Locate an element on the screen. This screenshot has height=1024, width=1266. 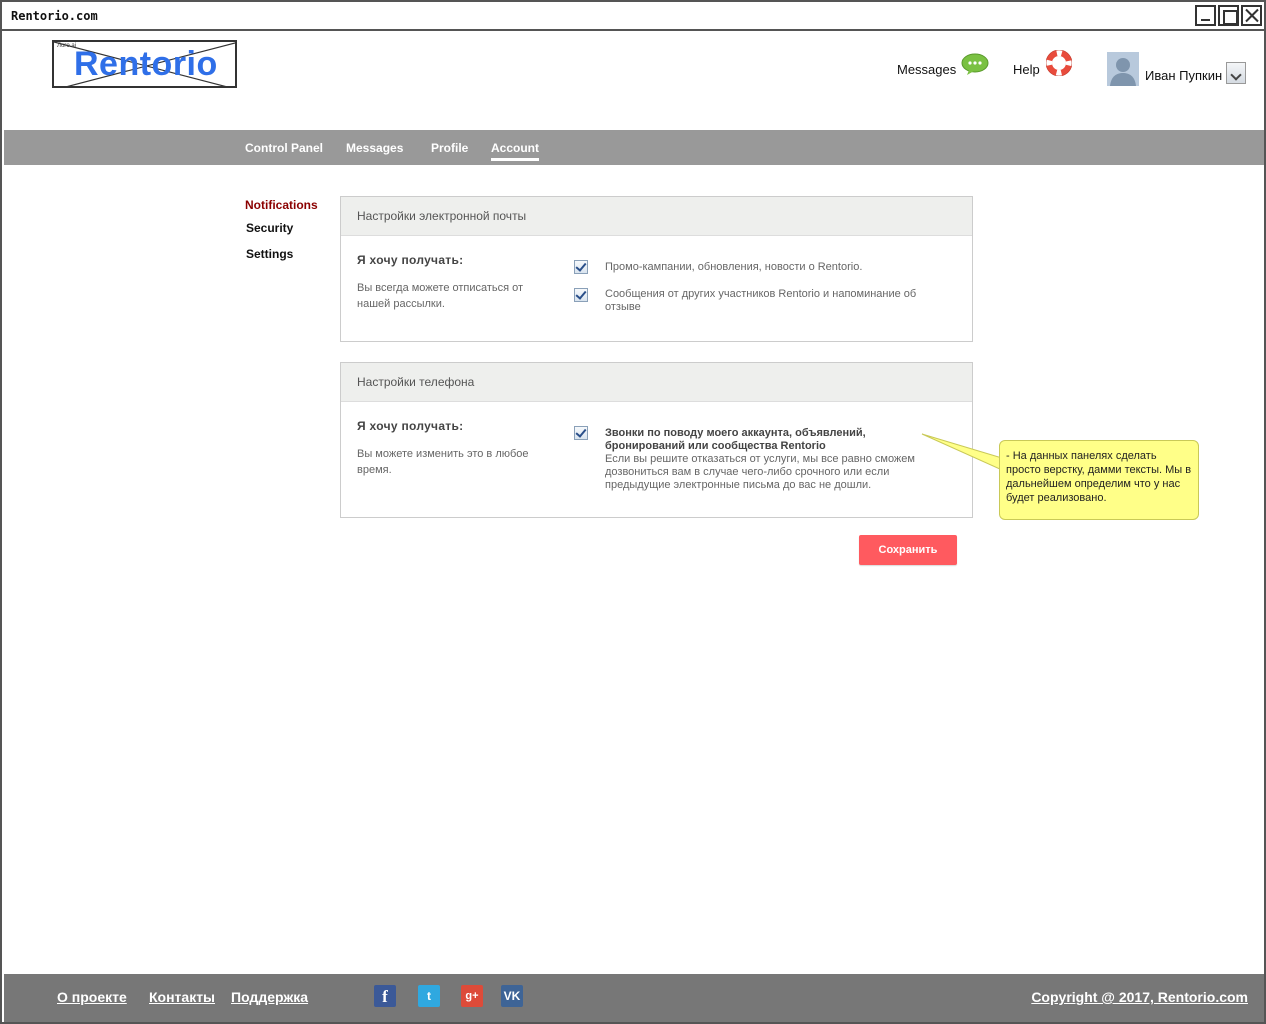
side-item-notifications: Notifications is located at coordinates (281, 205).